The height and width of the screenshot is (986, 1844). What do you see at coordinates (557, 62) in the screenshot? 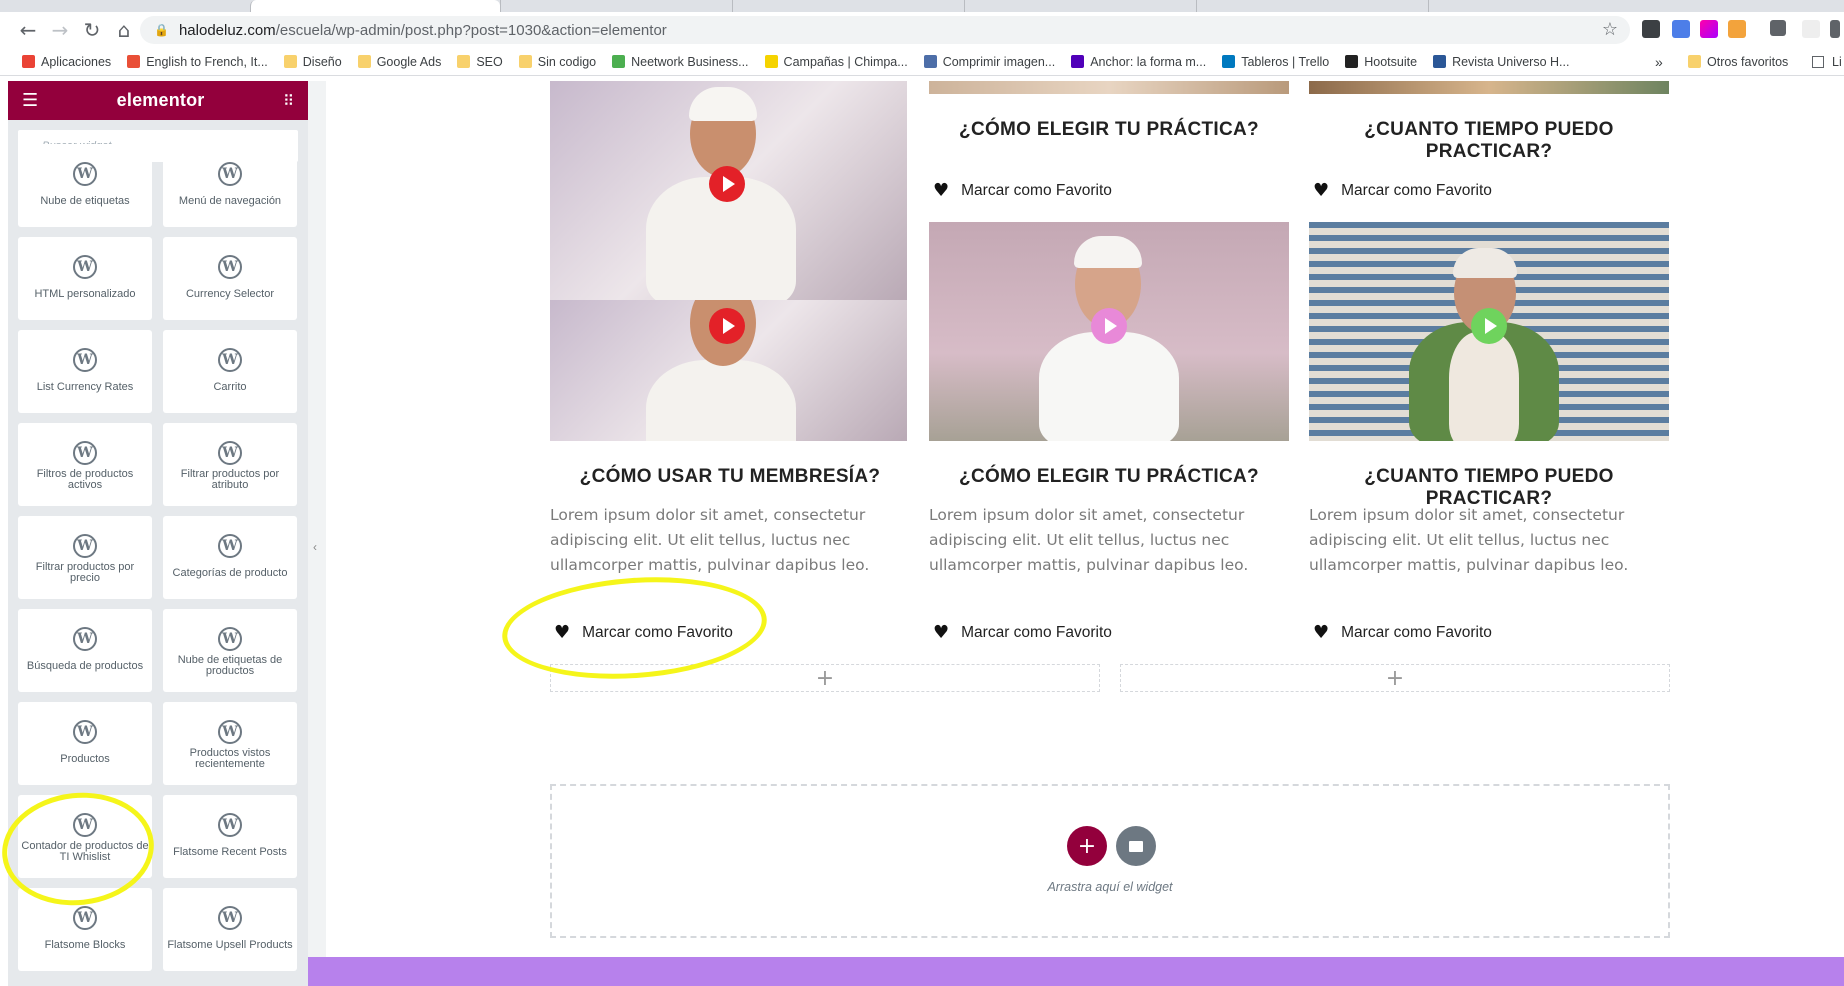
I see `bookmark-5: Sin codigo` at bounding box center [557, 62].